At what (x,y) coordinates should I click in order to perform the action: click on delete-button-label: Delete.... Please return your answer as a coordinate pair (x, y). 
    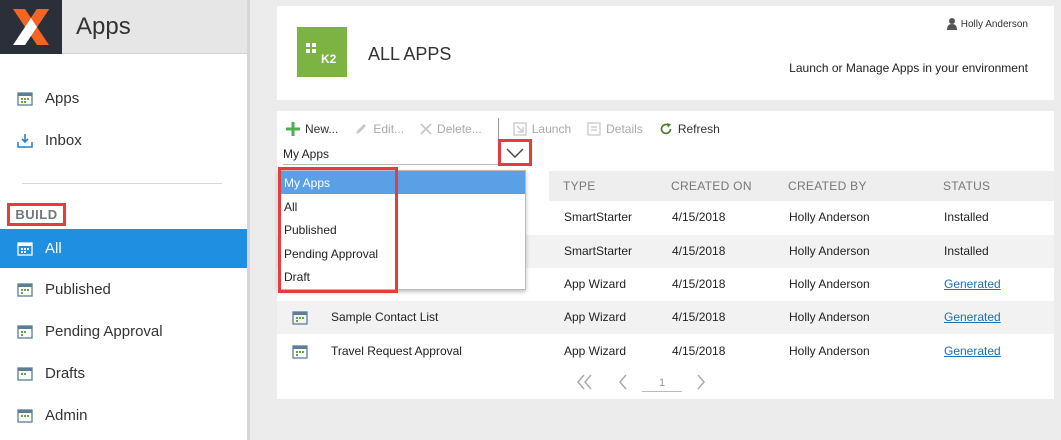
    Looking at the image, I should click on (459, 129).